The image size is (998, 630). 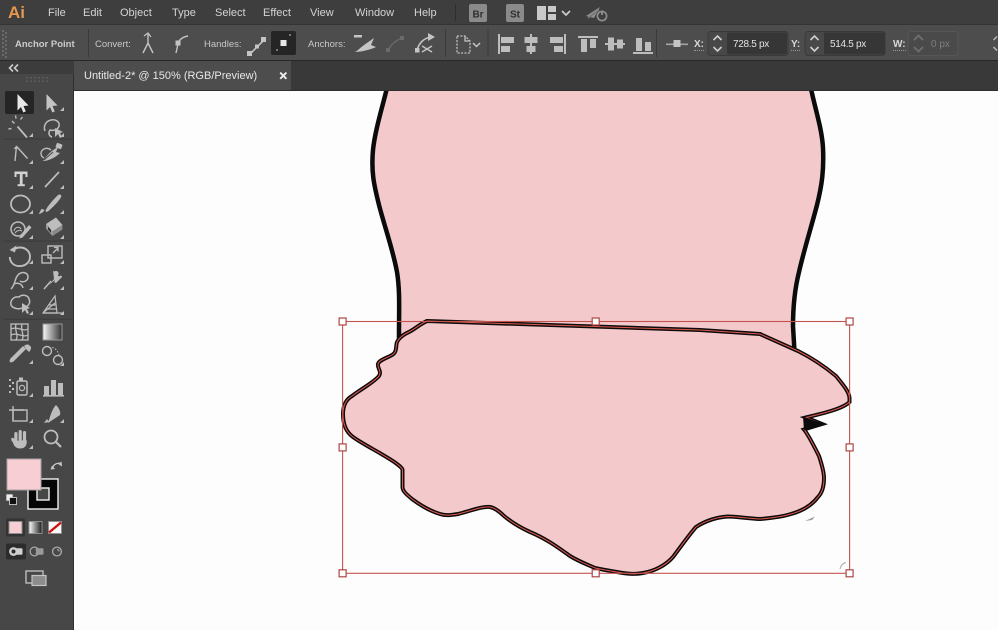 I want to click on svg-text: Br, so click(x=477, y=15).